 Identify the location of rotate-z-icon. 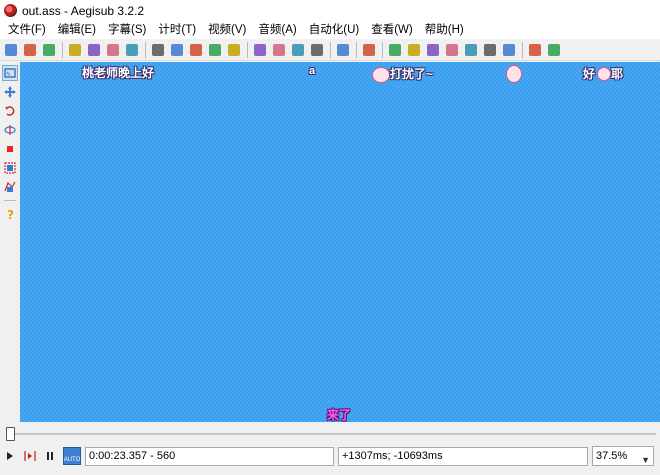
(9, 111).